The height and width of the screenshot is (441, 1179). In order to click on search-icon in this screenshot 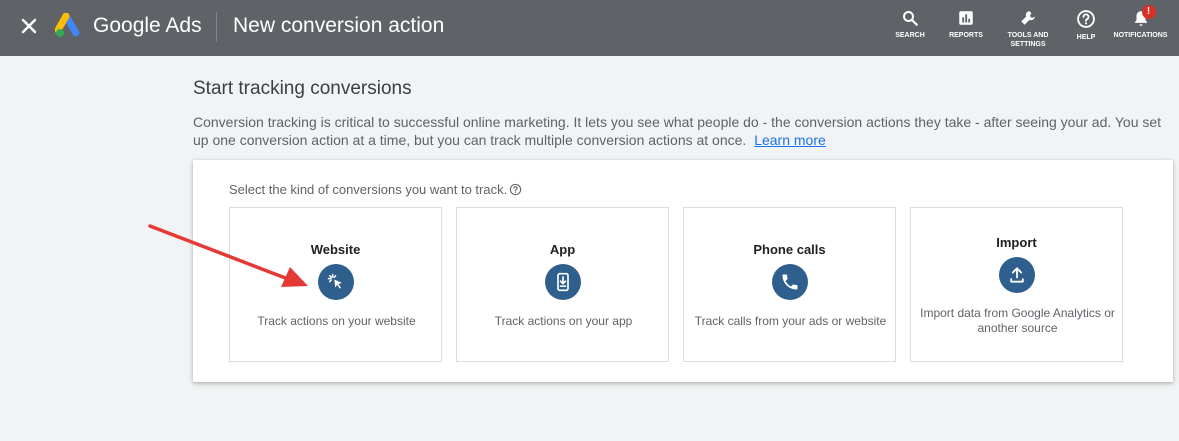, I will do `click(910, 18)`.